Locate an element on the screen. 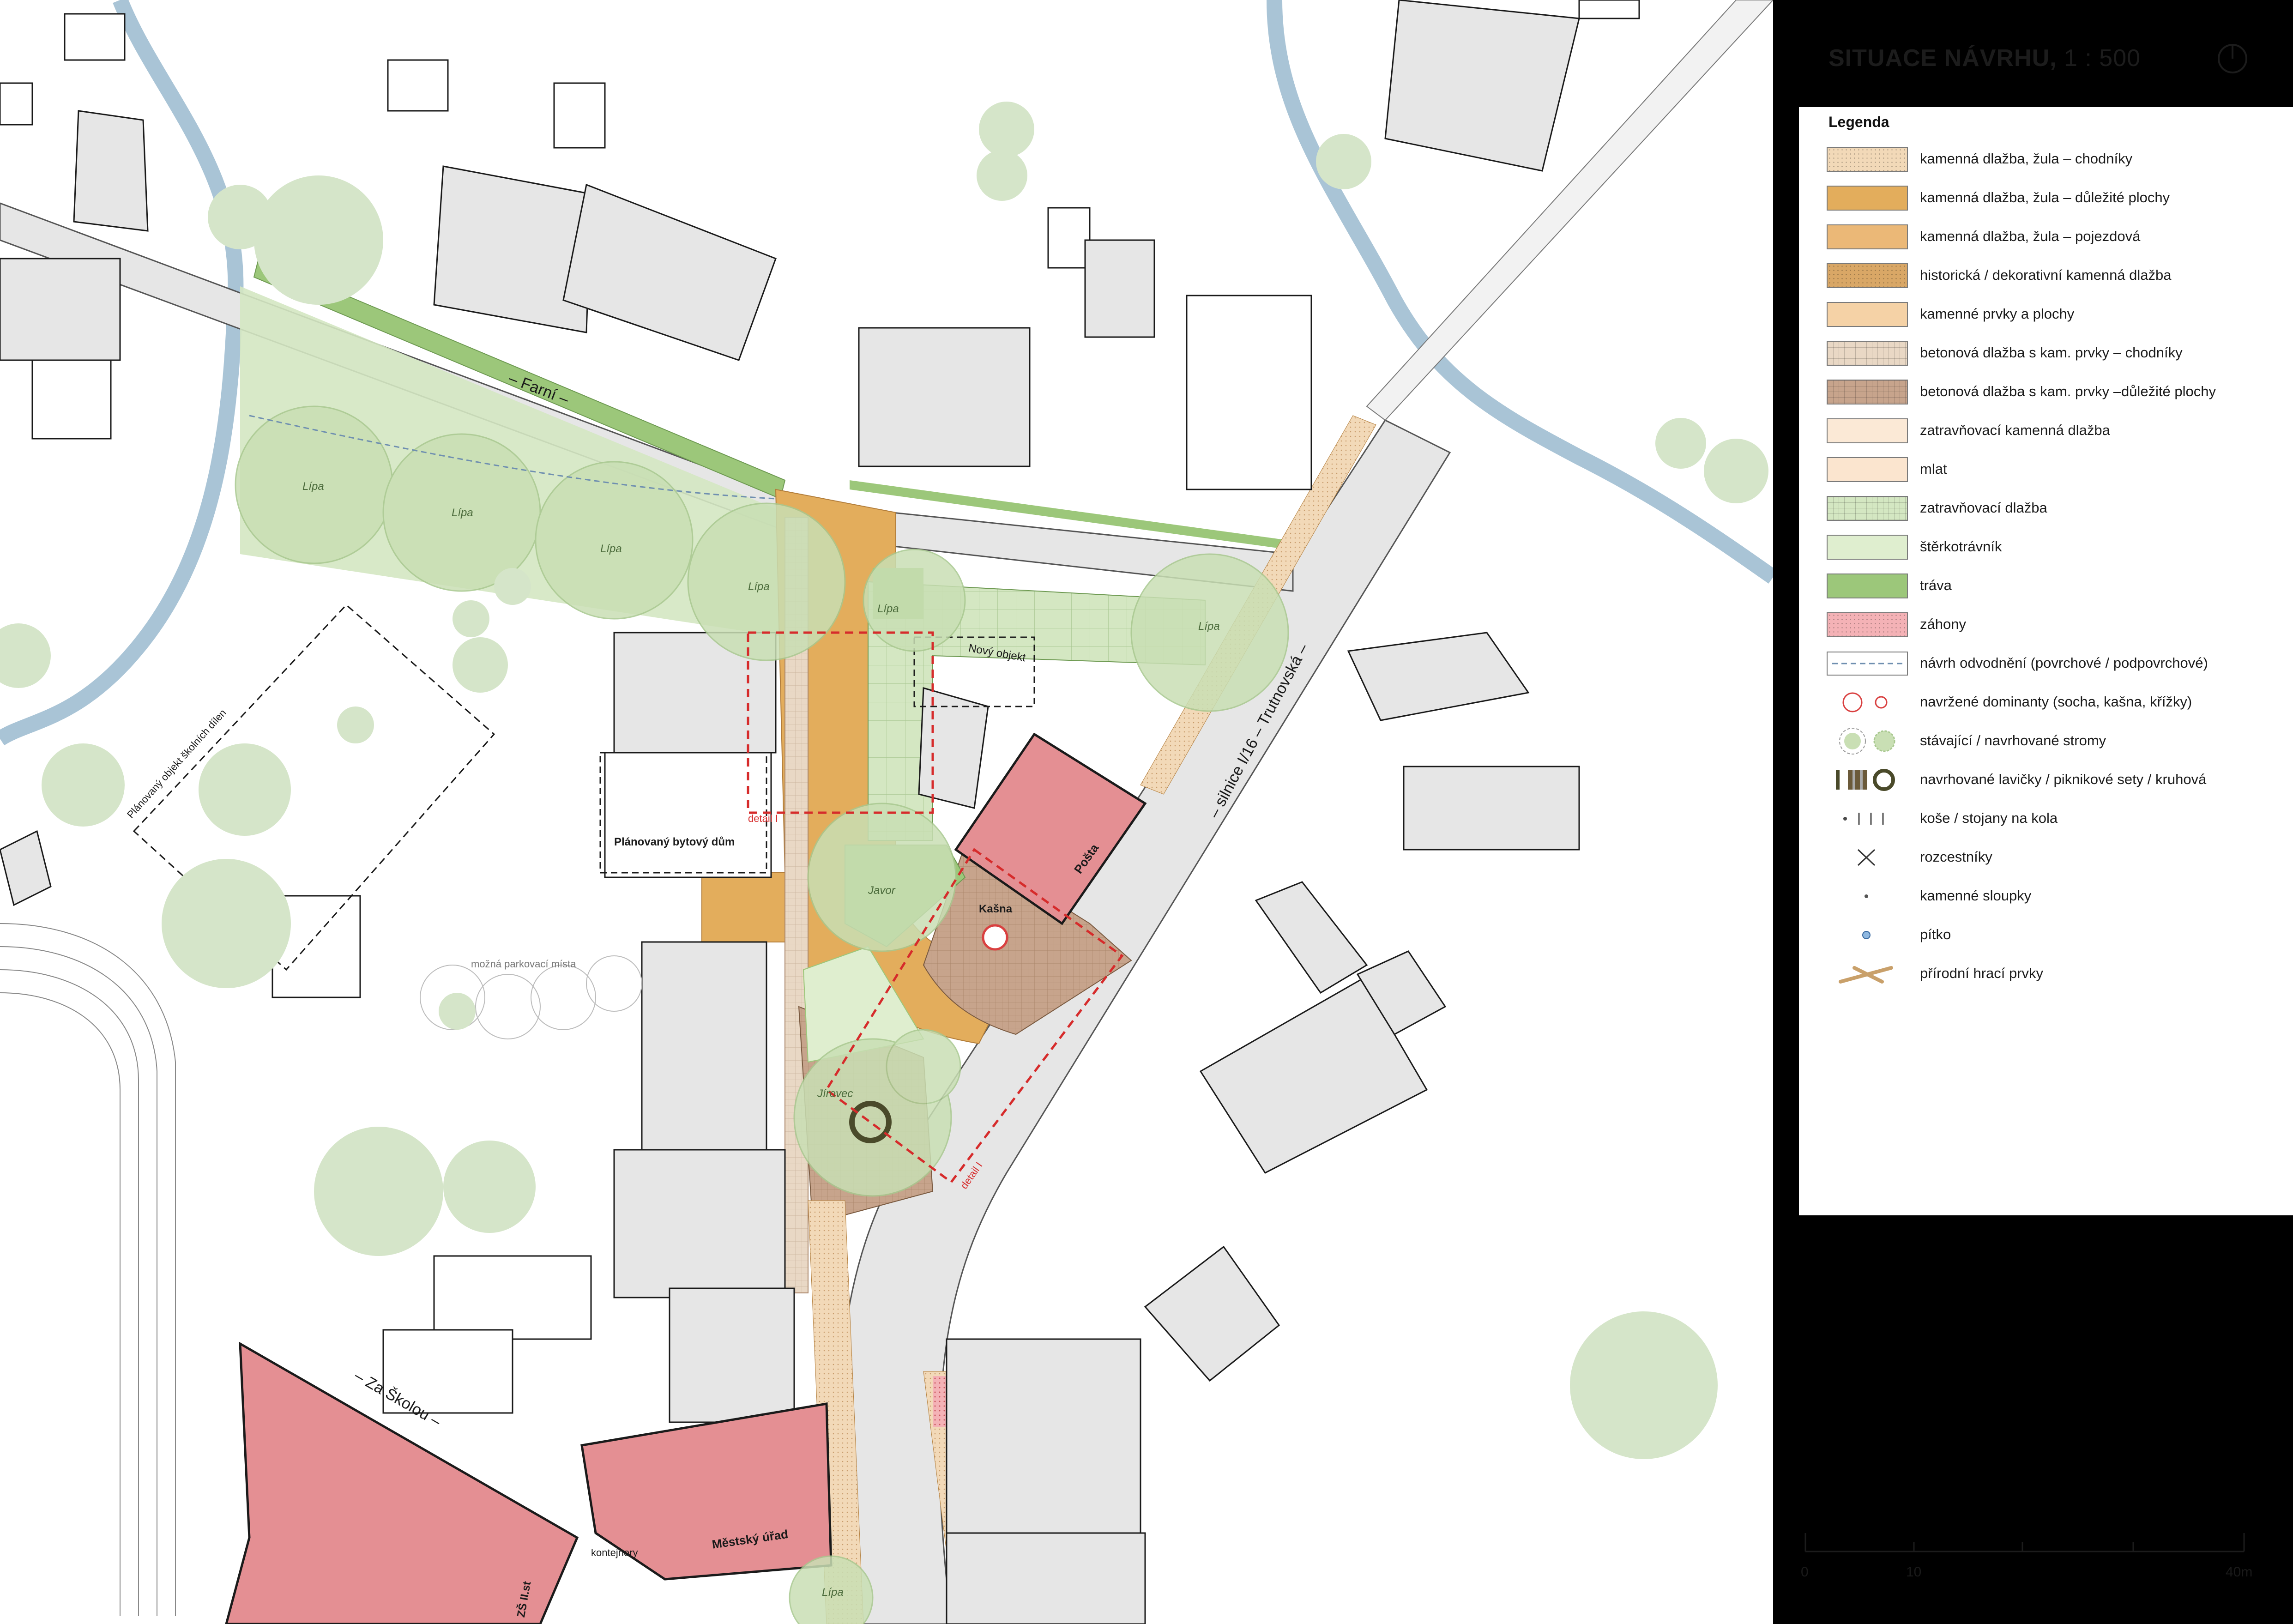 The image size is (2293, 1624). legend-label: stávající / navrhované stromy is located at coordinates (2013, 740).